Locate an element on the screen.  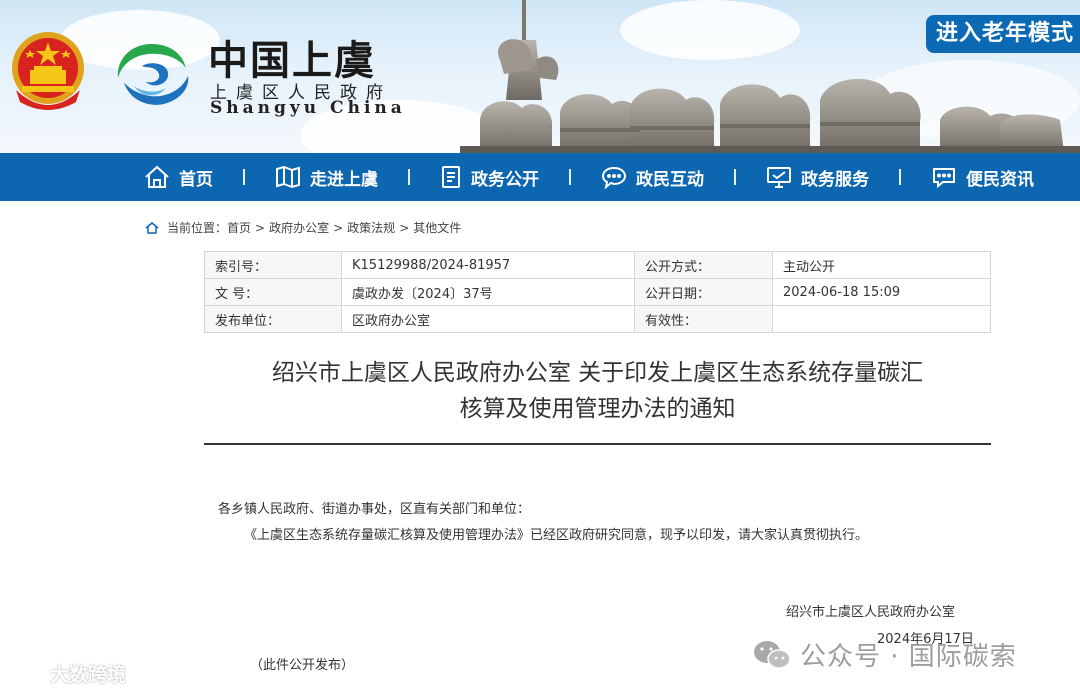
title-line-1: 绍兴市上虞区人民政府办公室 关于印发上虞区生态系统存量碳汇 is located at coordinates (597, 373).